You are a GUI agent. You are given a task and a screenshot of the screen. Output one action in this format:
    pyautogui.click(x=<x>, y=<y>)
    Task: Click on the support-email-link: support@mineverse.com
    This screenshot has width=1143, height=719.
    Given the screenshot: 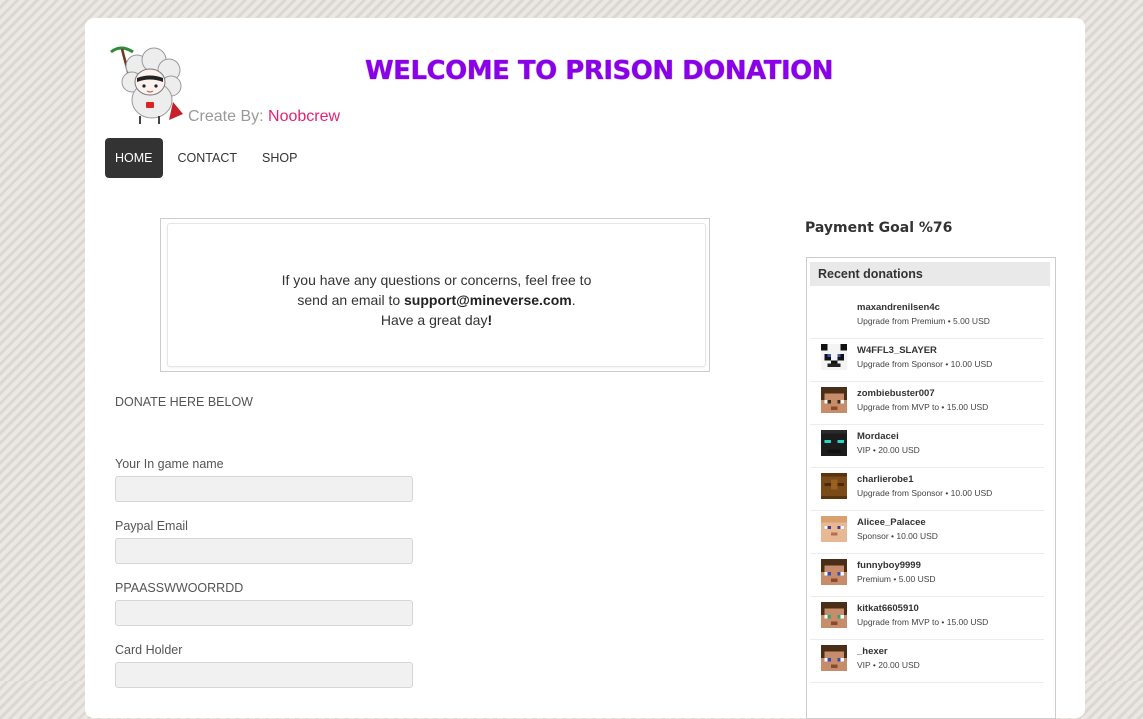 What is the action you would take?
    pyautogui.click(x=488, y=300)
    